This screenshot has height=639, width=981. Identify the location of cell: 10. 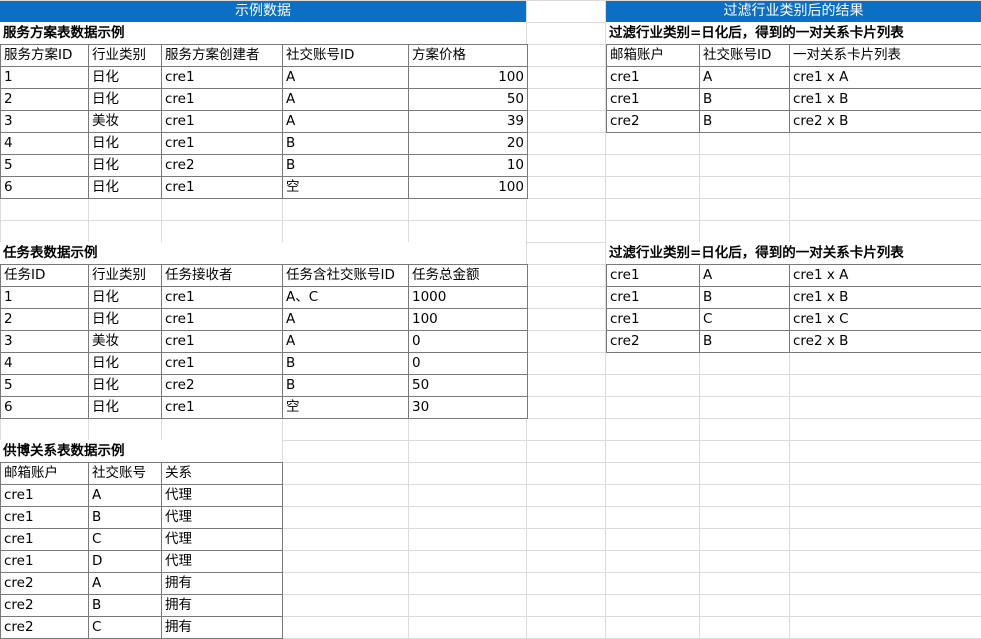
(468, 165).